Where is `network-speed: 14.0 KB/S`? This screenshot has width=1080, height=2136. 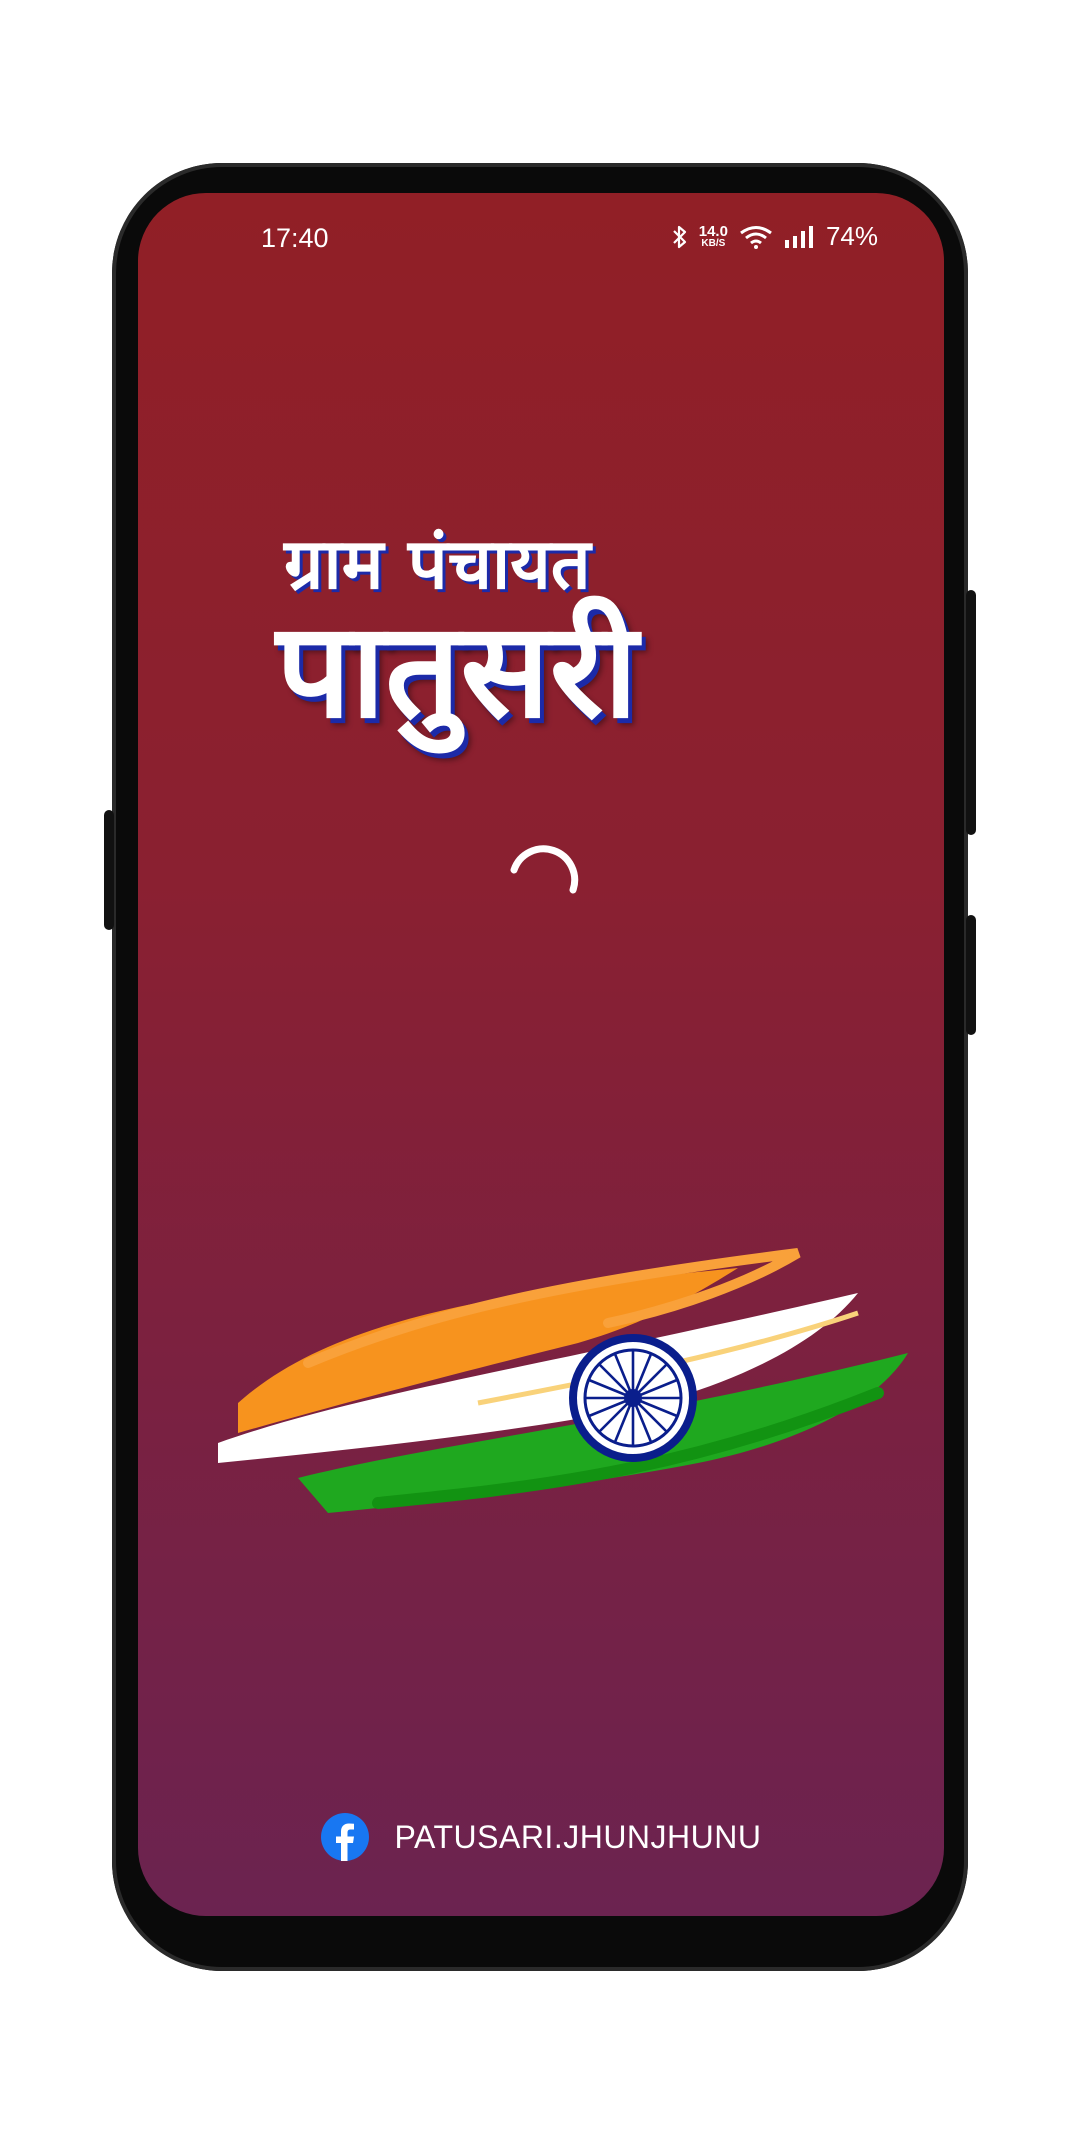
network-speed: 14.0 KB/S is located at coordinates (713, 236).